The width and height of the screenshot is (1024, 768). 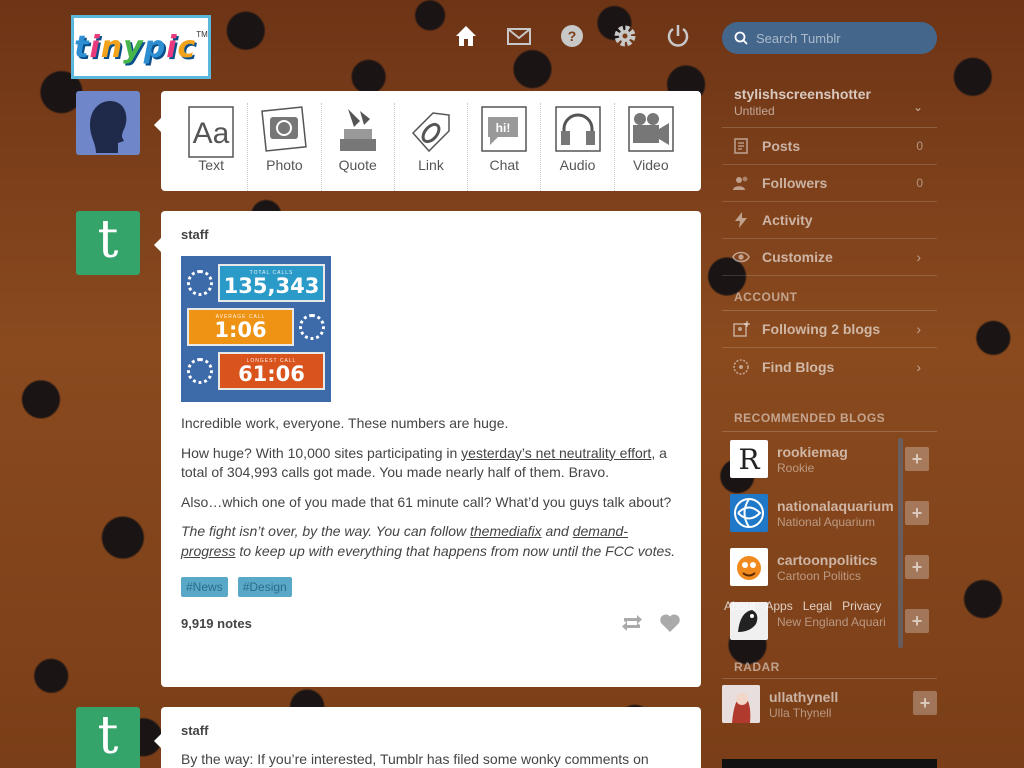 What do you see at coordinates (202, 34) in the screenshot?
I see `logo-trademark: TM` at bounding box center [202, 34].